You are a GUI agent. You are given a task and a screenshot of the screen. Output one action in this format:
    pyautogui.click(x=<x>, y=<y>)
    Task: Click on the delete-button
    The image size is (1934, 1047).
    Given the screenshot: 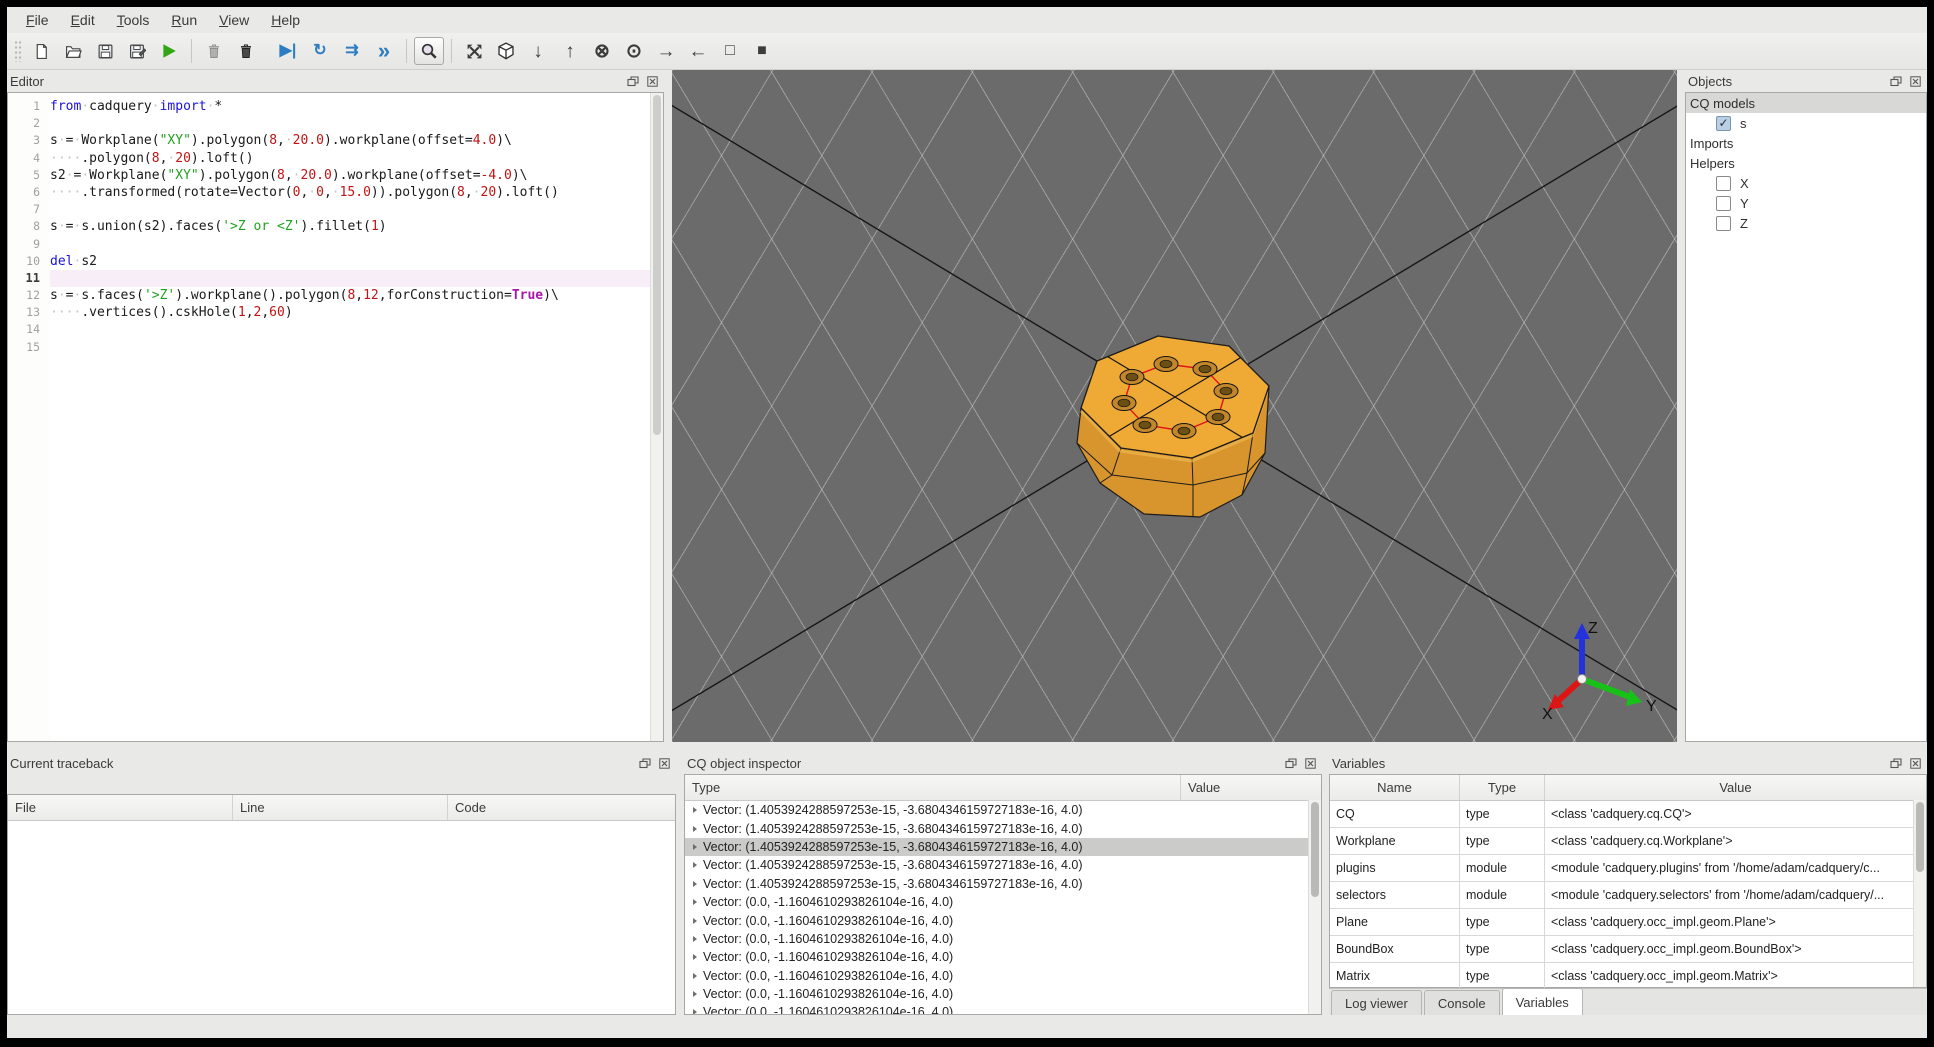 What is the action you would take?
    pyautogui.click(x=214, y=51)
    